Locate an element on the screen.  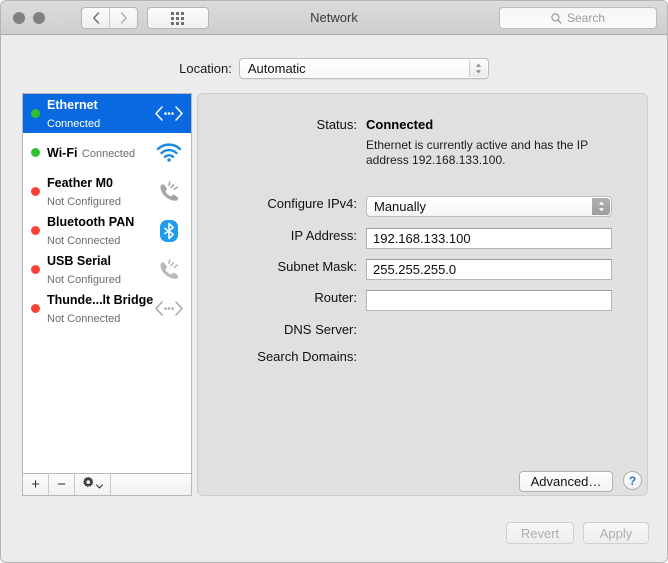
window-toolbar: Network Search is located at coordinates (334, 18).